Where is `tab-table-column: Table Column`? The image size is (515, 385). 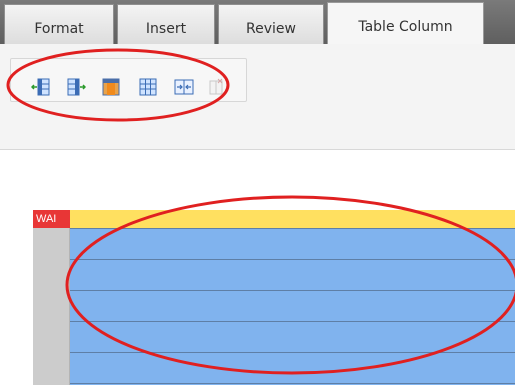
tab-table-column: Table Column is located at coordinates (405, 24).